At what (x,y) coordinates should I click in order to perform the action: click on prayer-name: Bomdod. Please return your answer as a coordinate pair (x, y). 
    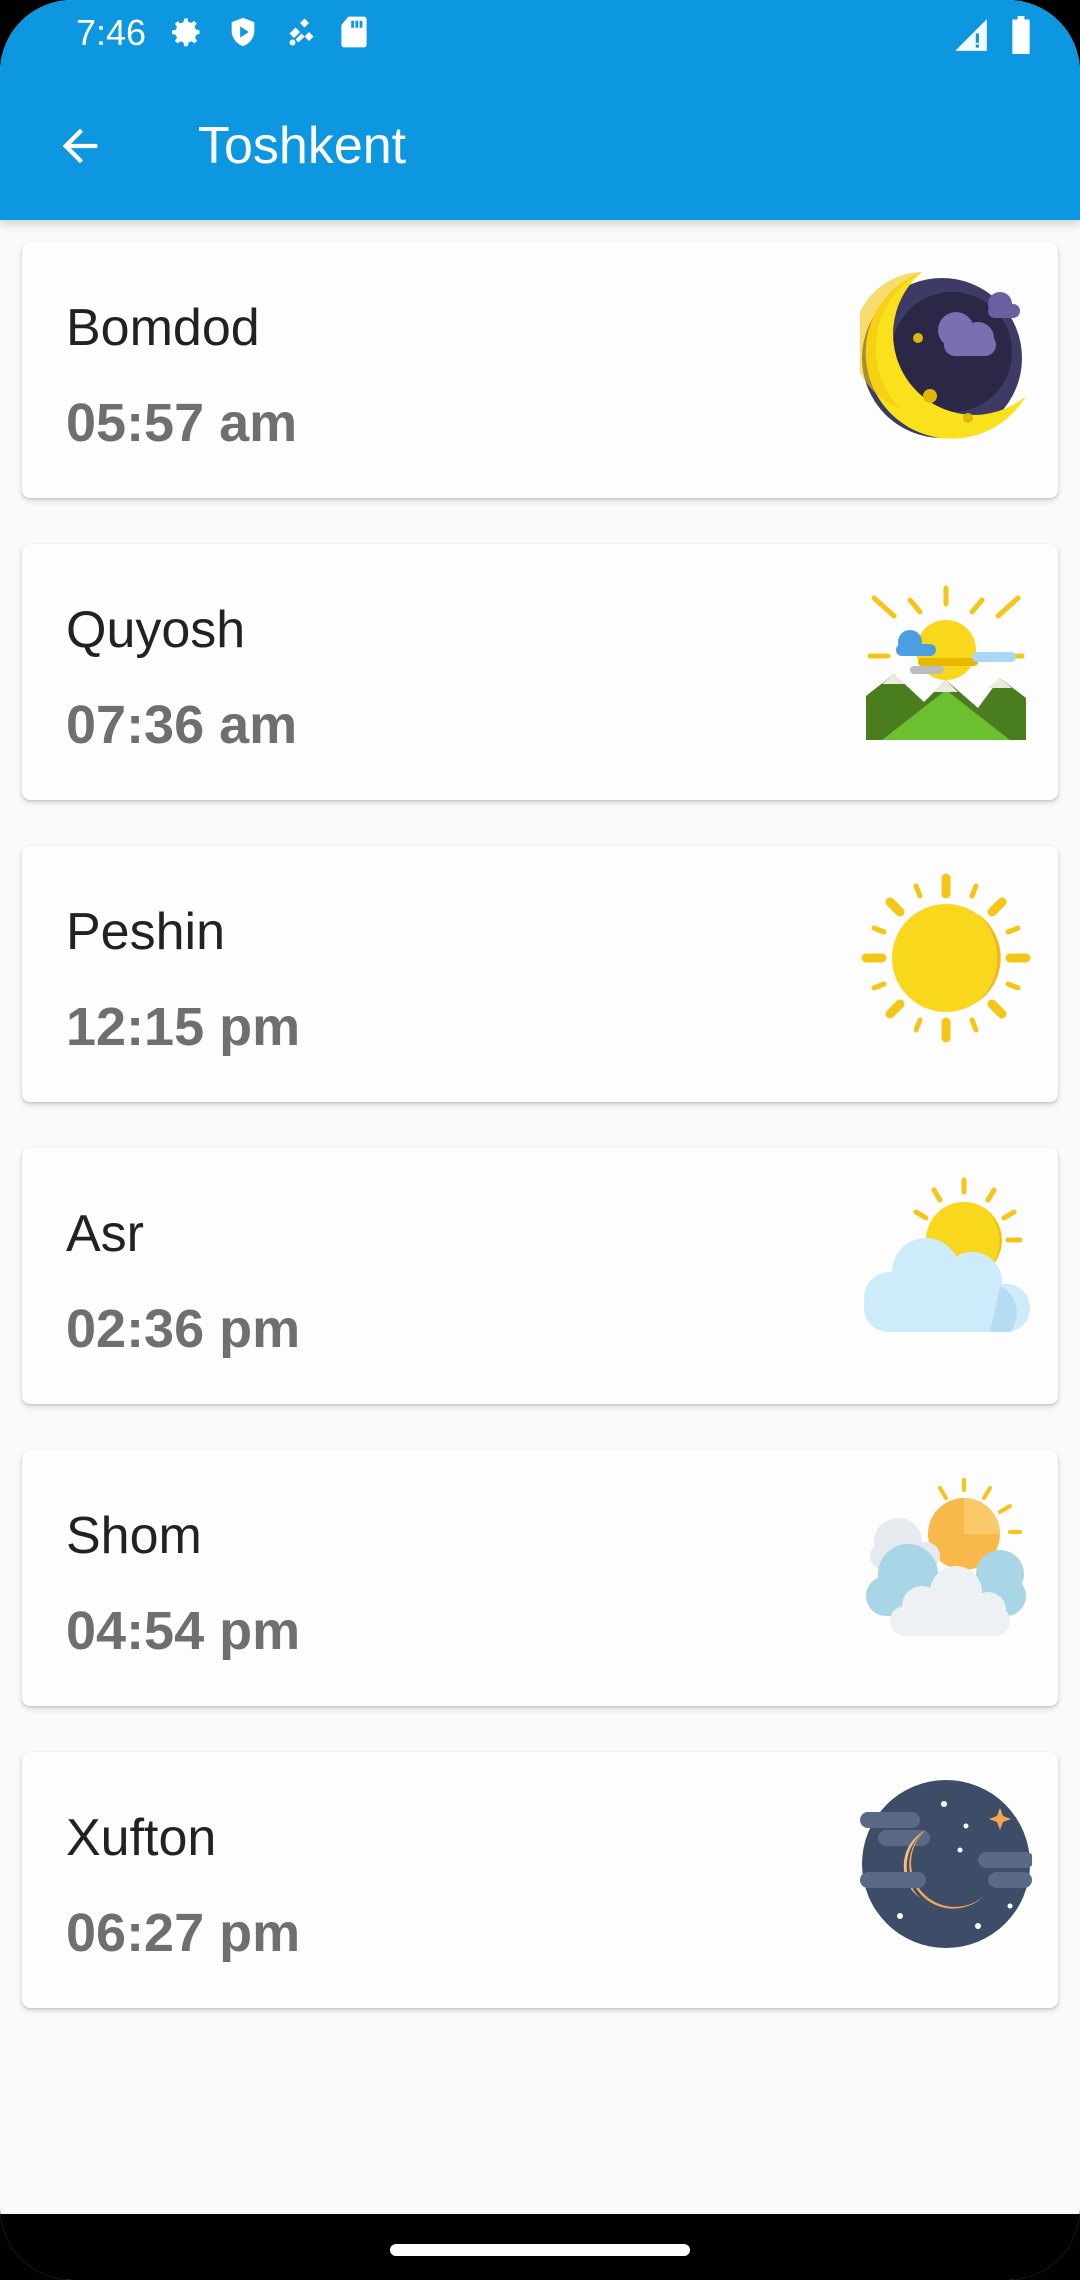
    Looking at the image, I should click on (163, 328).